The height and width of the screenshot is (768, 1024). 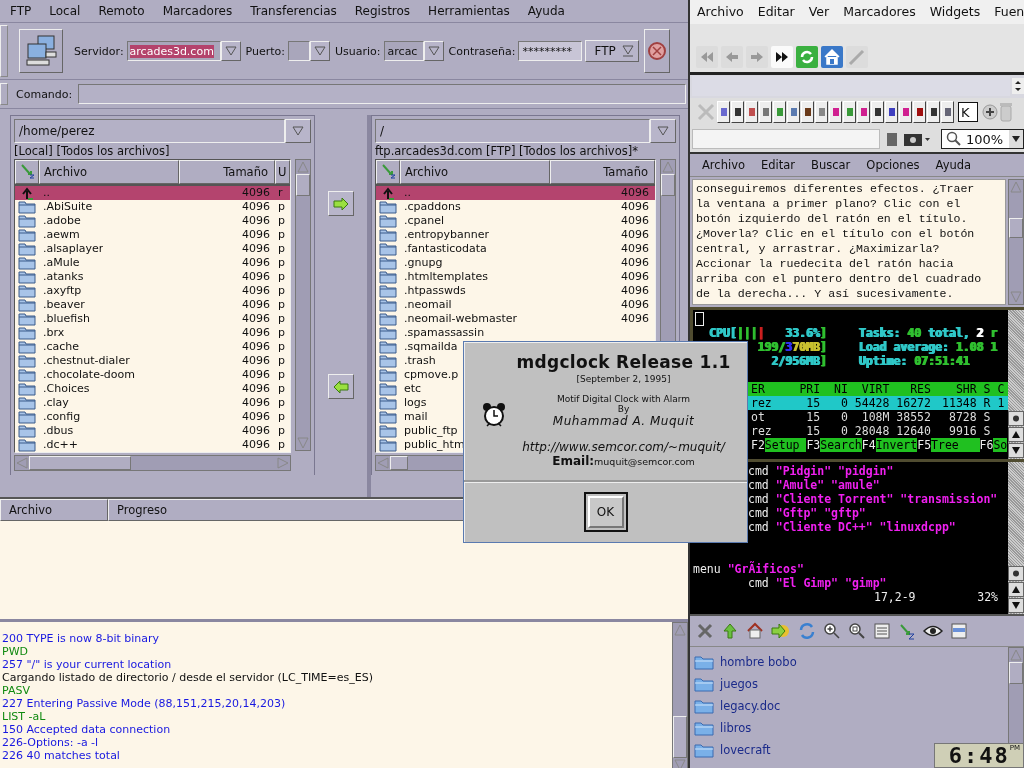 I want to click on cursor-position: 17,2-9, so click(x=895, y=597).